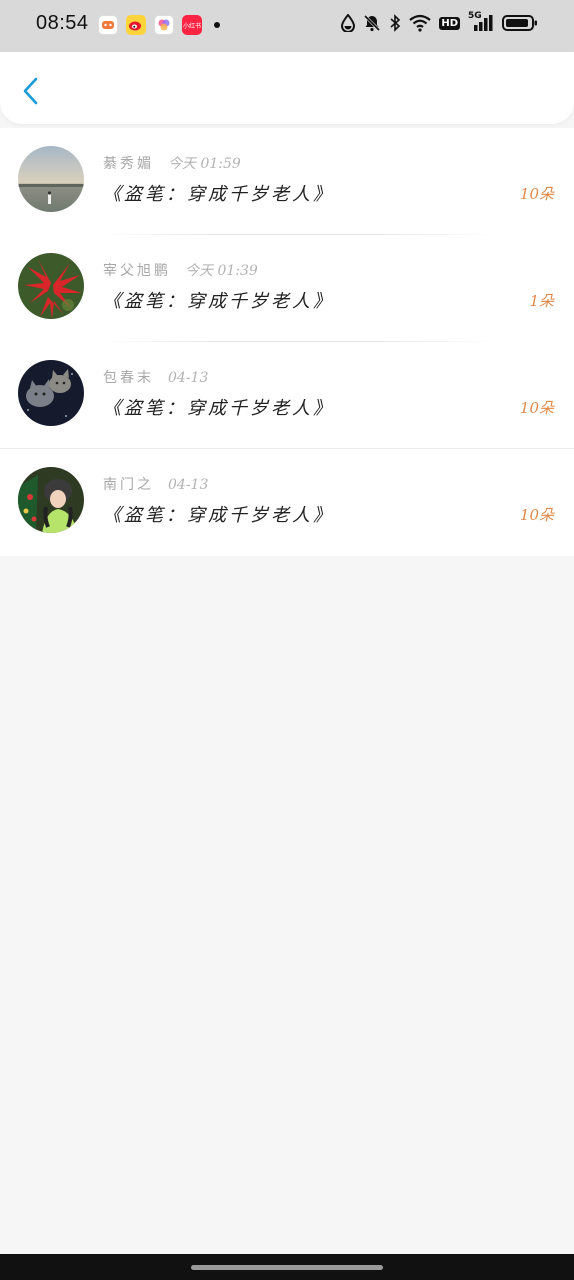  Describe the element at coordinates (136, 25) in the screenshot. I see `weibo-icon` at that location.